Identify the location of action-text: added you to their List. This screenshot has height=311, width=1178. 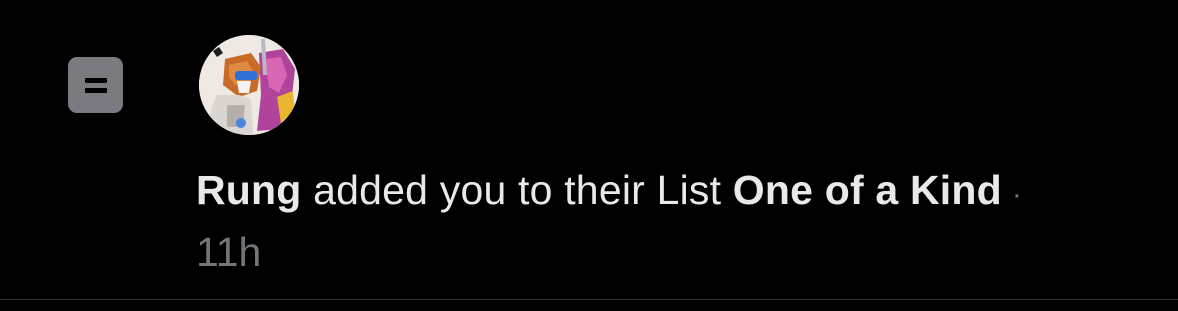
(517, 190).